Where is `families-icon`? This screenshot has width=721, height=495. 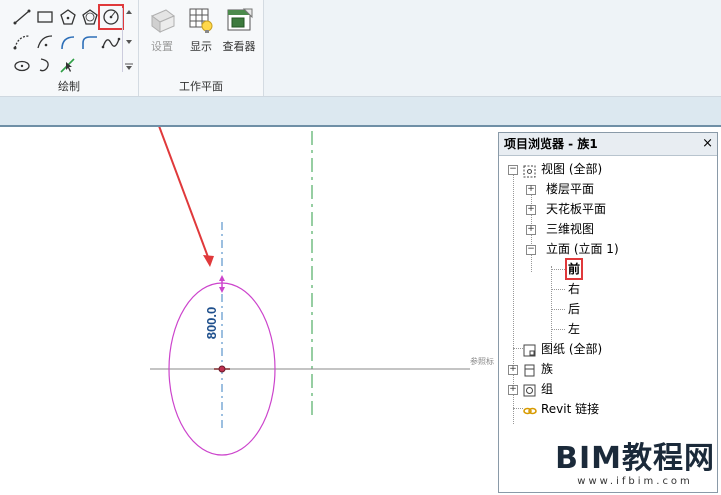
families-icon is located at coordinates (529, 369).